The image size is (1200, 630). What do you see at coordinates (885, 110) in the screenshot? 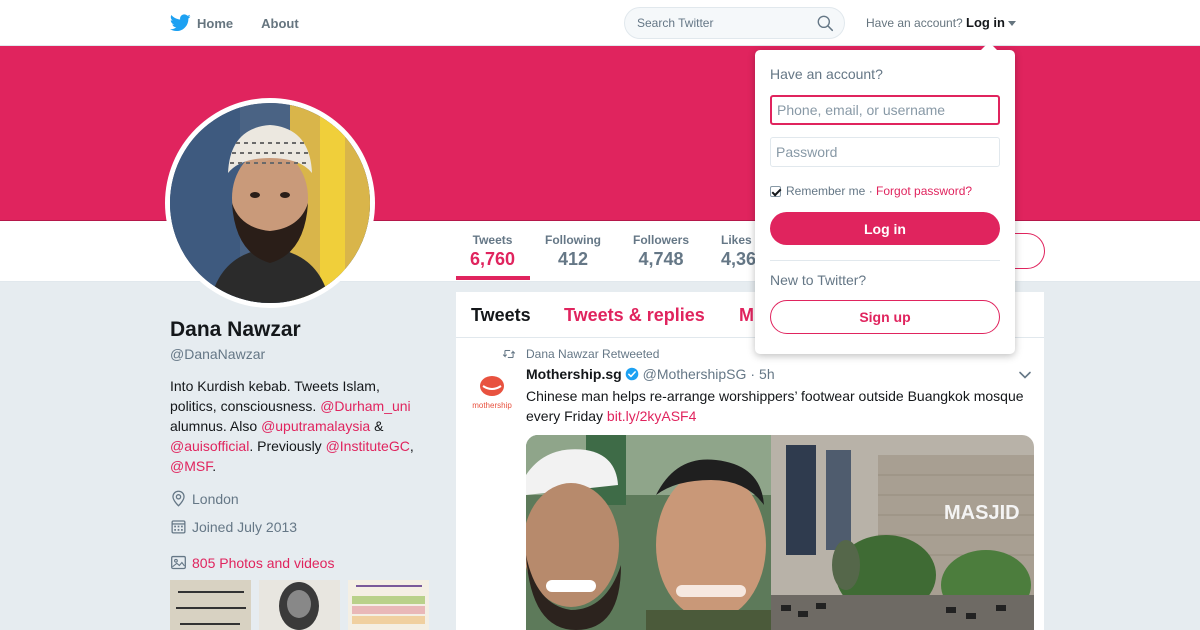
I see `username-field` at bounding box center [885, 110].